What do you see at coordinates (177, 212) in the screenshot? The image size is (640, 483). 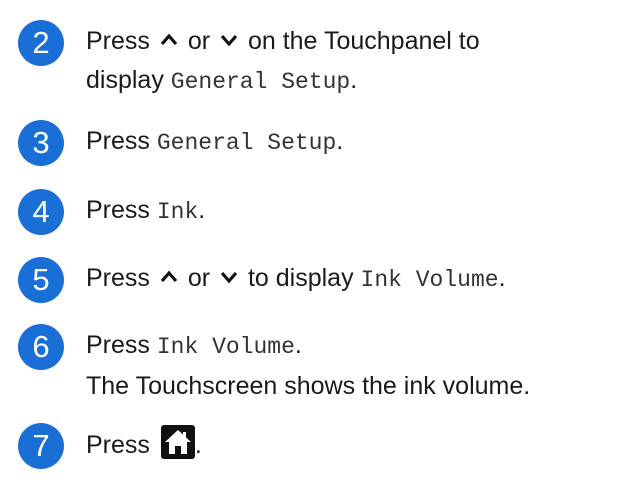 I see `menu-option-text: Ink` at bounding box center [177, 212].